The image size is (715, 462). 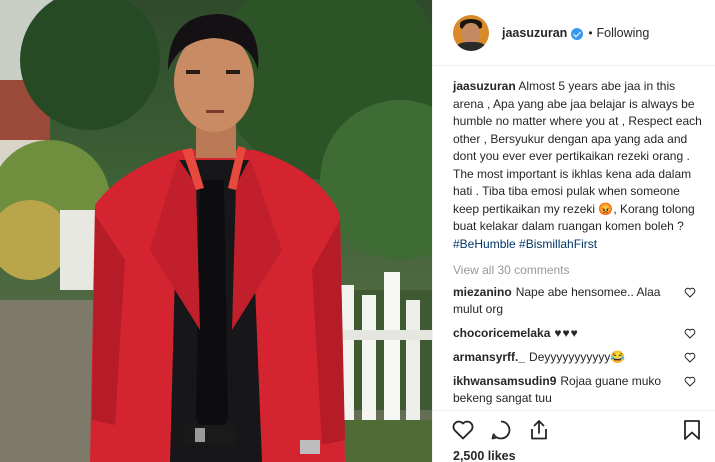 I want to click on post-header: jaasuzuran • Following, so click(x=574, y=33).